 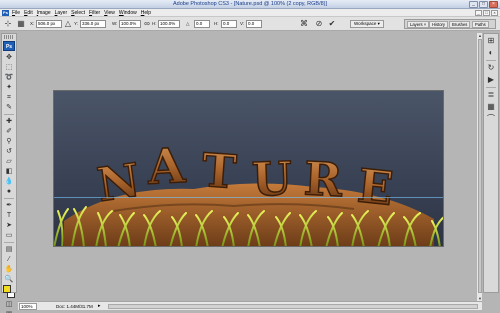 What do you see at coordinates (9, 46) in the screenshot?
I see `toolbox-logo: Ps` at bounding box center [9, 46].